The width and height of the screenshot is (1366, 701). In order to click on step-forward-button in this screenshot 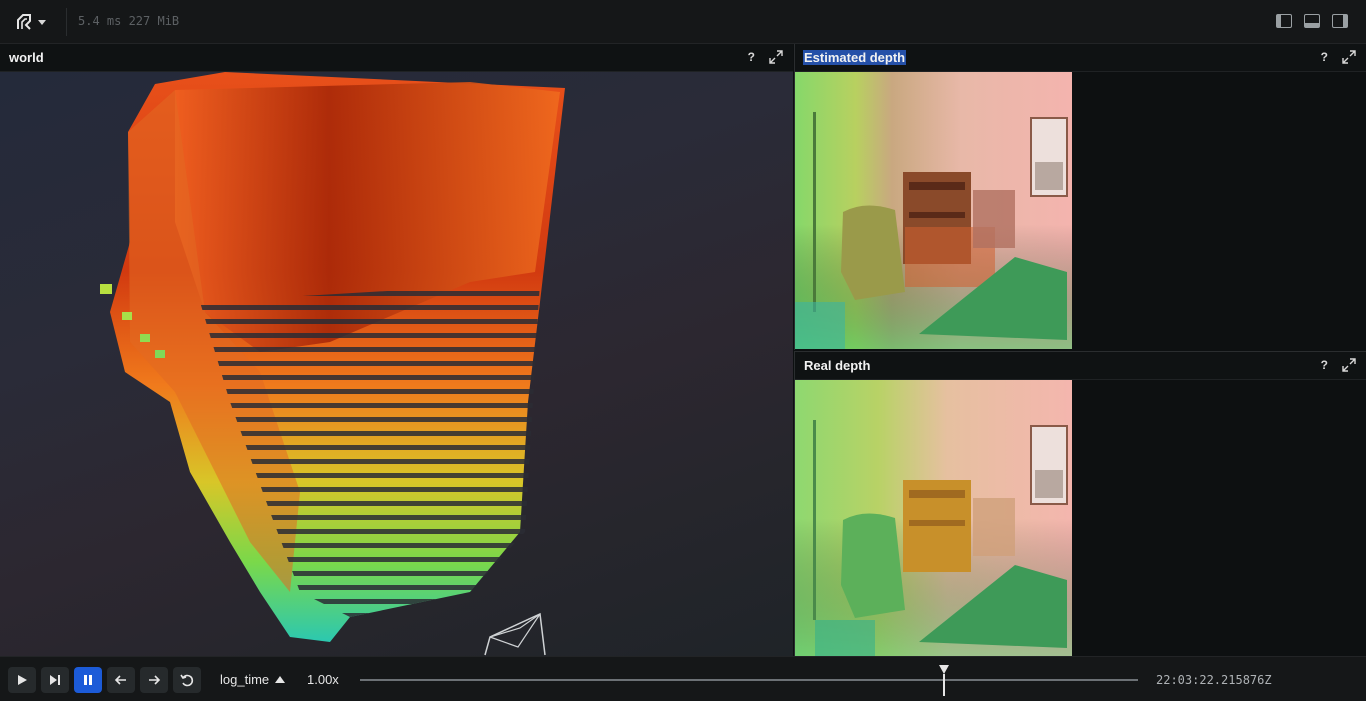, I will do `click(154, 680)`.